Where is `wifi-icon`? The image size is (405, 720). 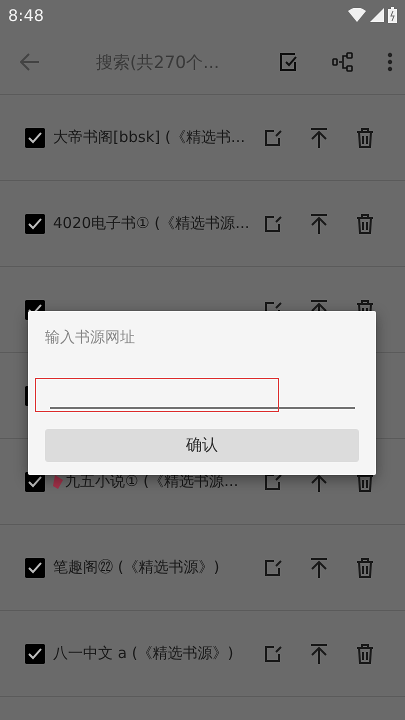 wifi-icon is located at coordinates (357, 15).